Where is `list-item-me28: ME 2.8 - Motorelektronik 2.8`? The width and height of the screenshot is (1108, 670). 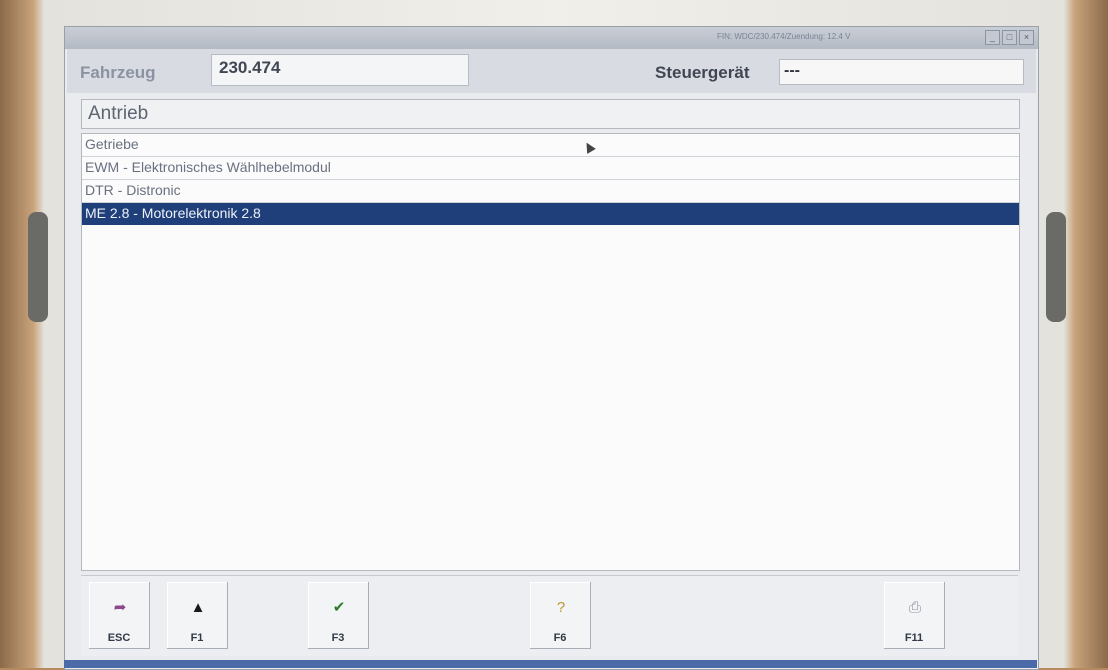
list-item-me28: ME 2.8 - Motorelektronik 2.8 is located at coordinates (550, 214).